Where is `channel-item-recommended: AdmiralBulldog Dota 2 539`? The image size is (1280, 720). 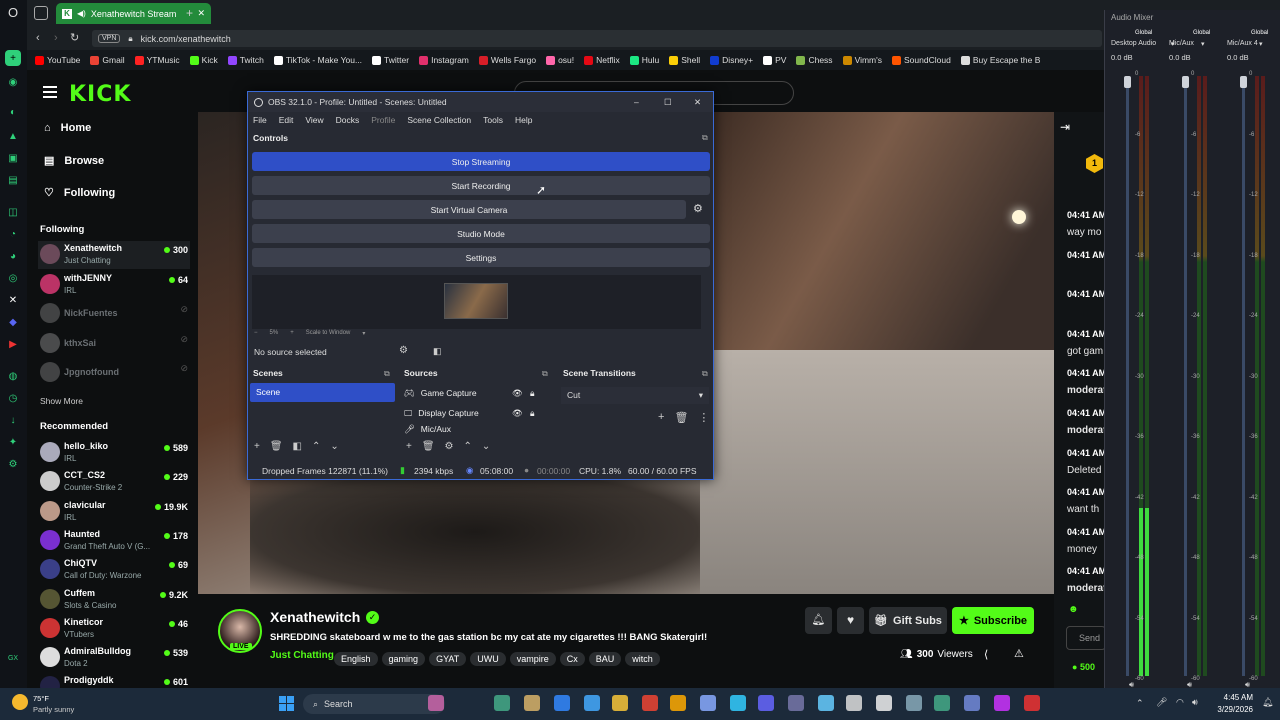
channel-item-recommended: AdmiralBulldog Dota 2 539 is located at coordinates (114, 658).